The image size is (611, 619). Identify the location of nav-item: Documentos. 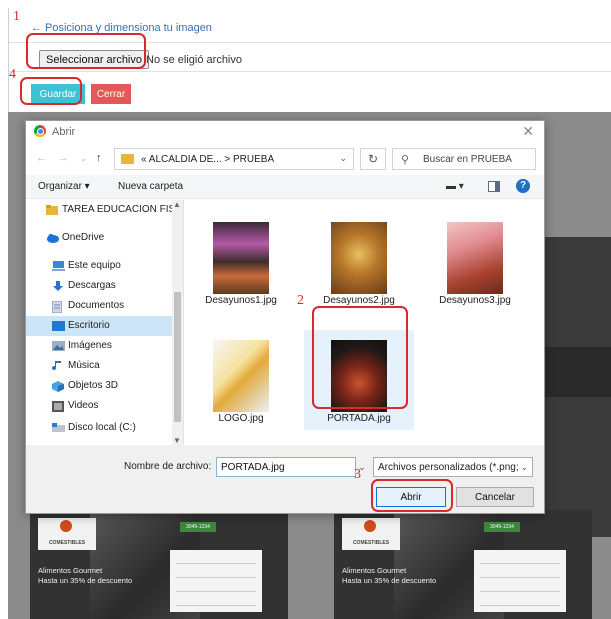
(99, 306).